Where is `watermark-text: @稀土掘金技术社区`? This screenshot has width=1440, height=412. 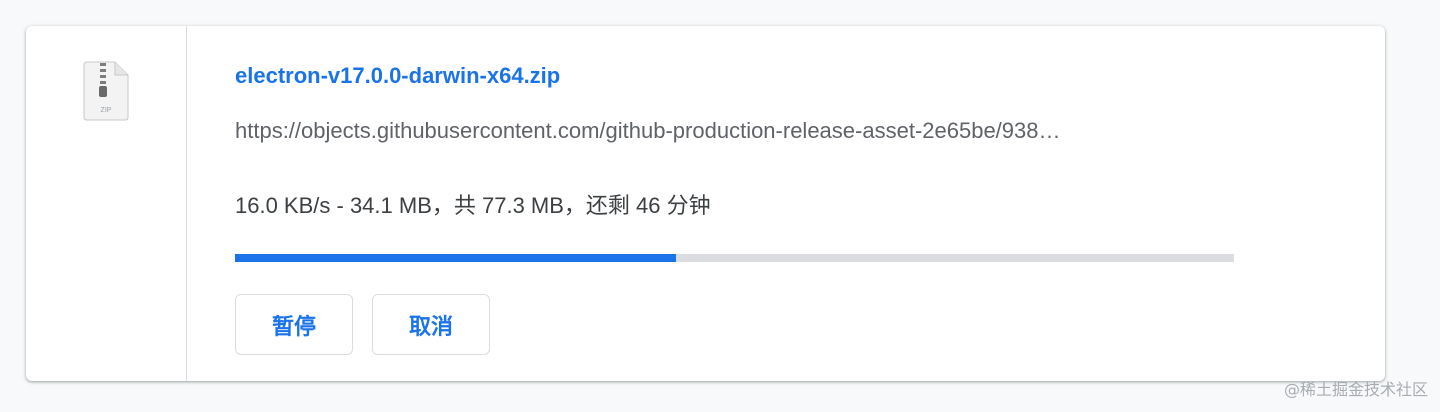 watermark-text: @稀土掘金技术社区 is located at coordinates (1355, 389).